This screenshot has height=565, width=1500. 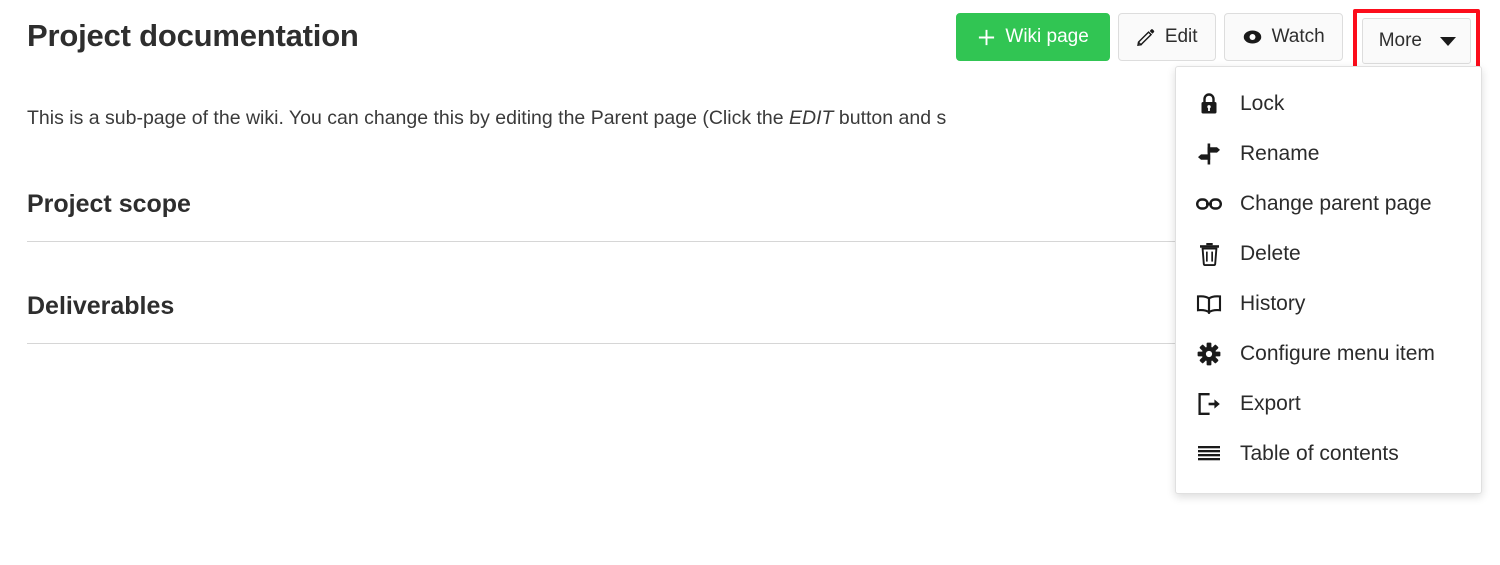 I want to click on menu-item-export: Export, so click(x=1328, y=404).